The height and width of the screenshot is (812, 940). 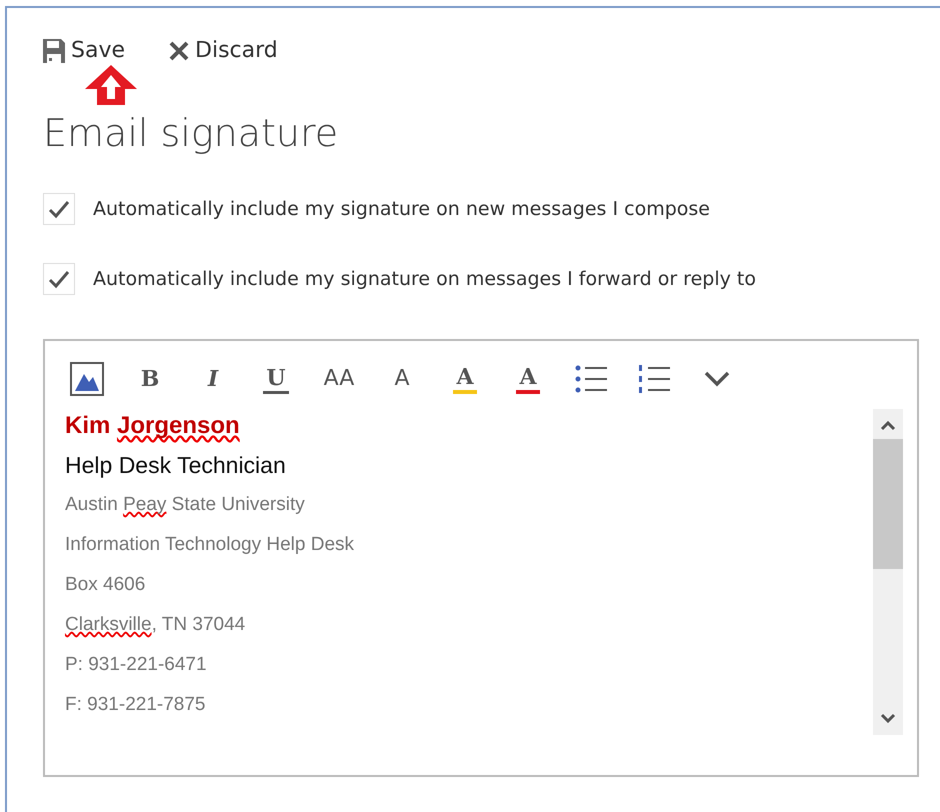 What do you see at coordinates (155, 625) in the screenshot?
I see `signature-line: Clarksville, TN 37044` at bounding box center [155, 625].